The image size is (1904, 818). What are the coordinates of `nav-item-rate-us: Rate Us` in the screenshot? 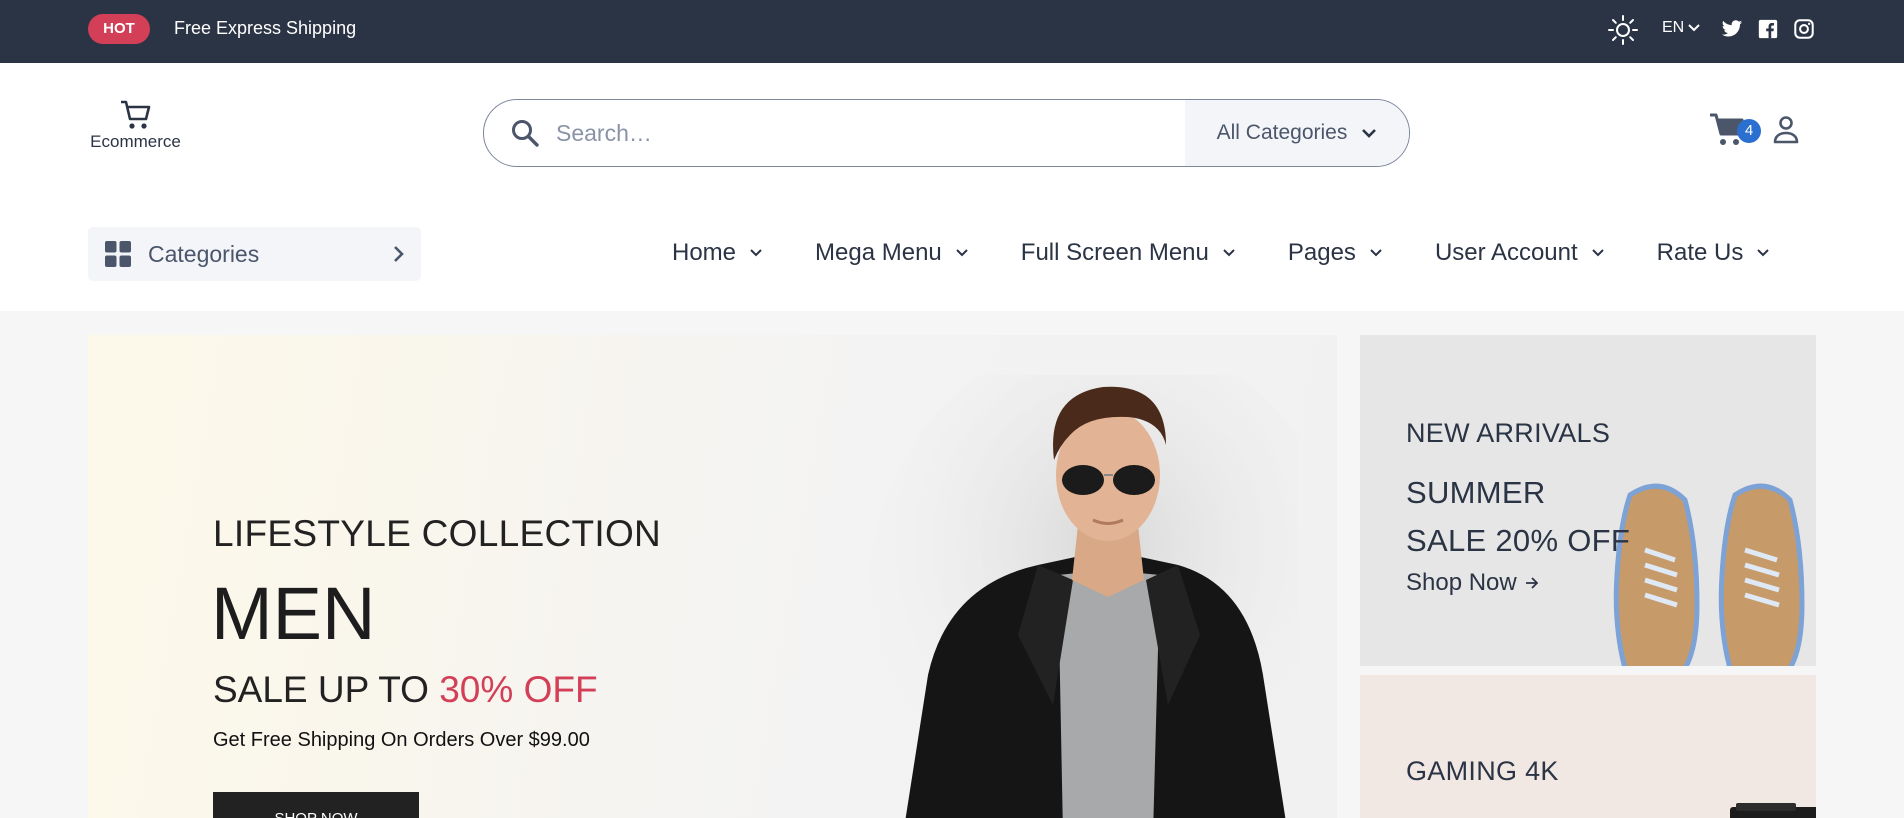 It's located at (1713, 253).